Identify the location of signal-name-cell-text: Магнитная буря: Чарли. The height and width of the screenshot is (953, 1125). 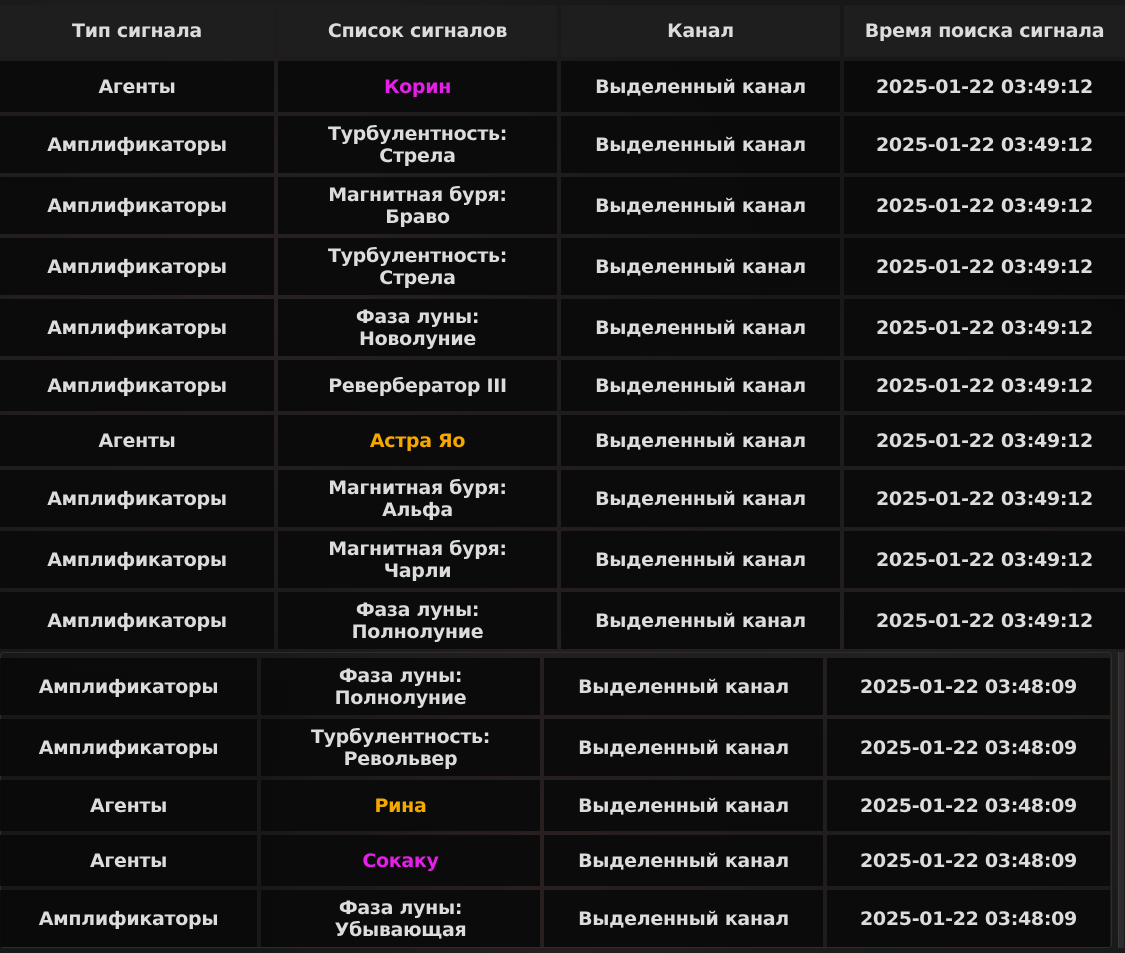
(417, 559).